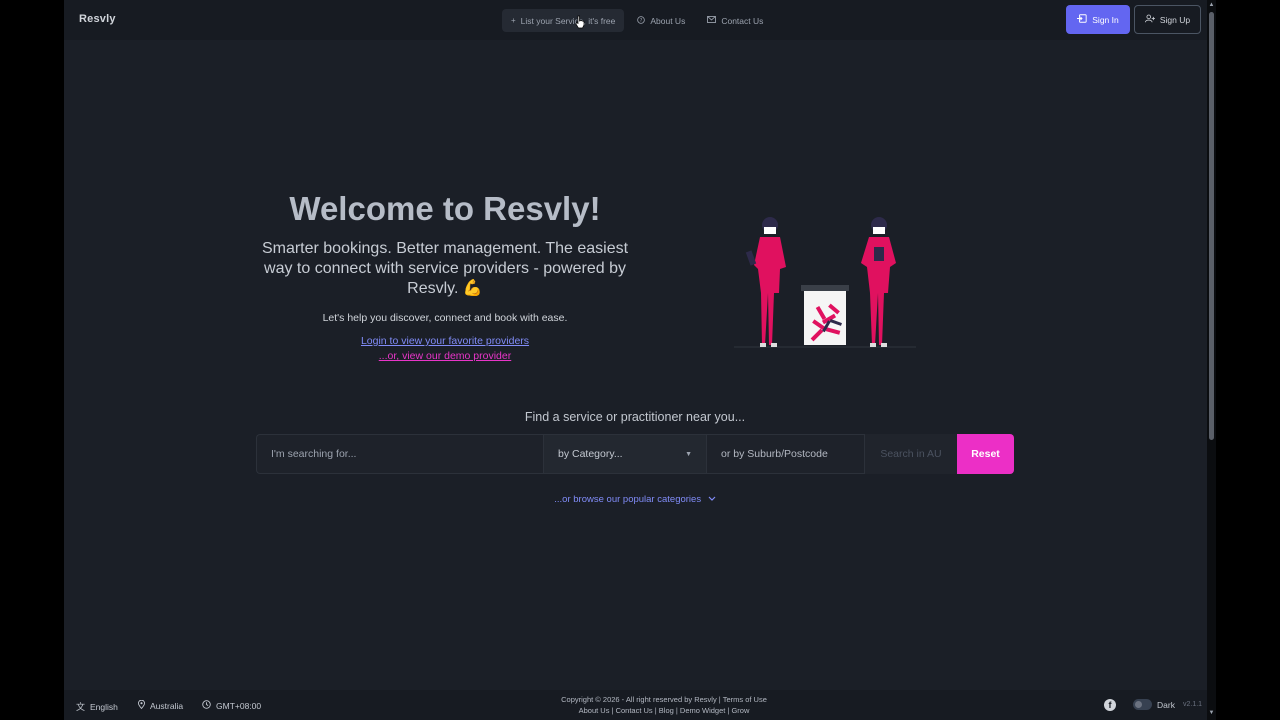 The height and width of the screenshot is (720, 1280). Describe the element at coordinates (668, 20) in the screenshot. I see `nav-about-us-label: About Us` at that location.